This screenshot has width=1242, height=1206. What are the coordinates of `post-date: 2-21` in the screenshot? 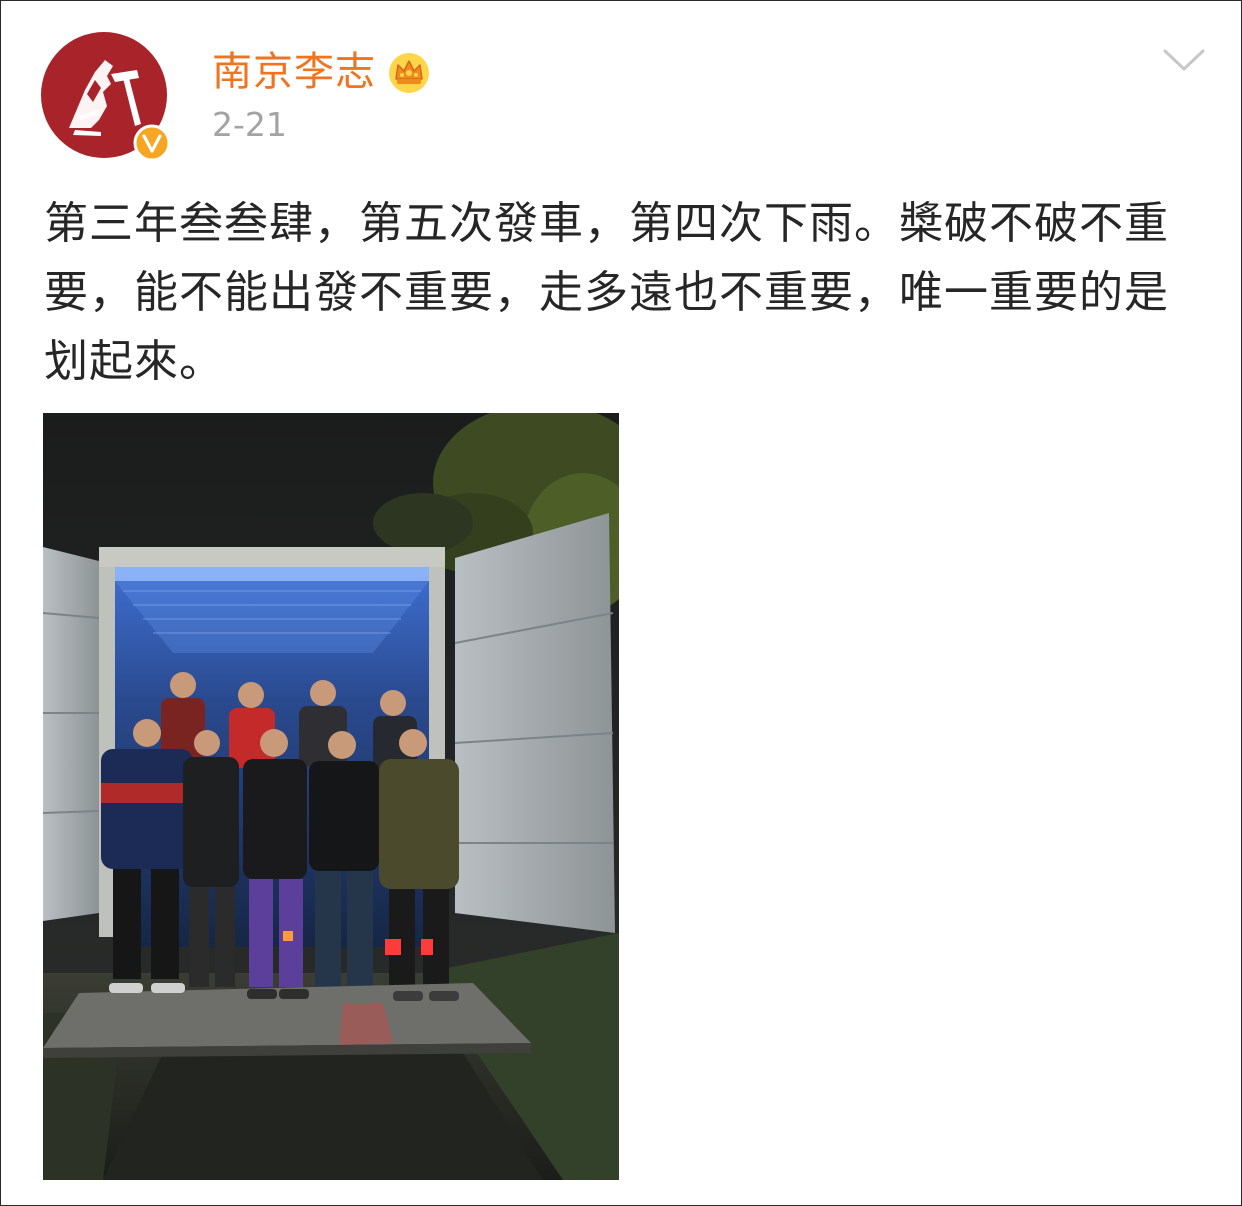 It's located at (249, 124).